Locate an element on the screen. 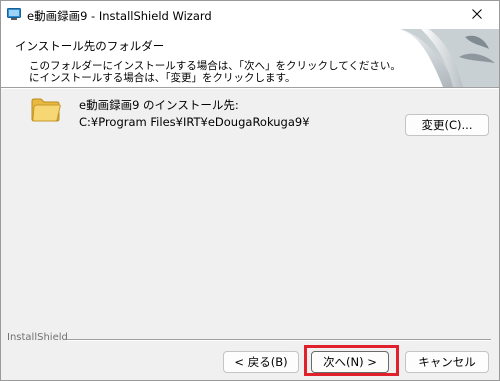 The height and width of the screenshot is (381, 500). next-button: 次へ(N) > is located at coordinates (350, 362).